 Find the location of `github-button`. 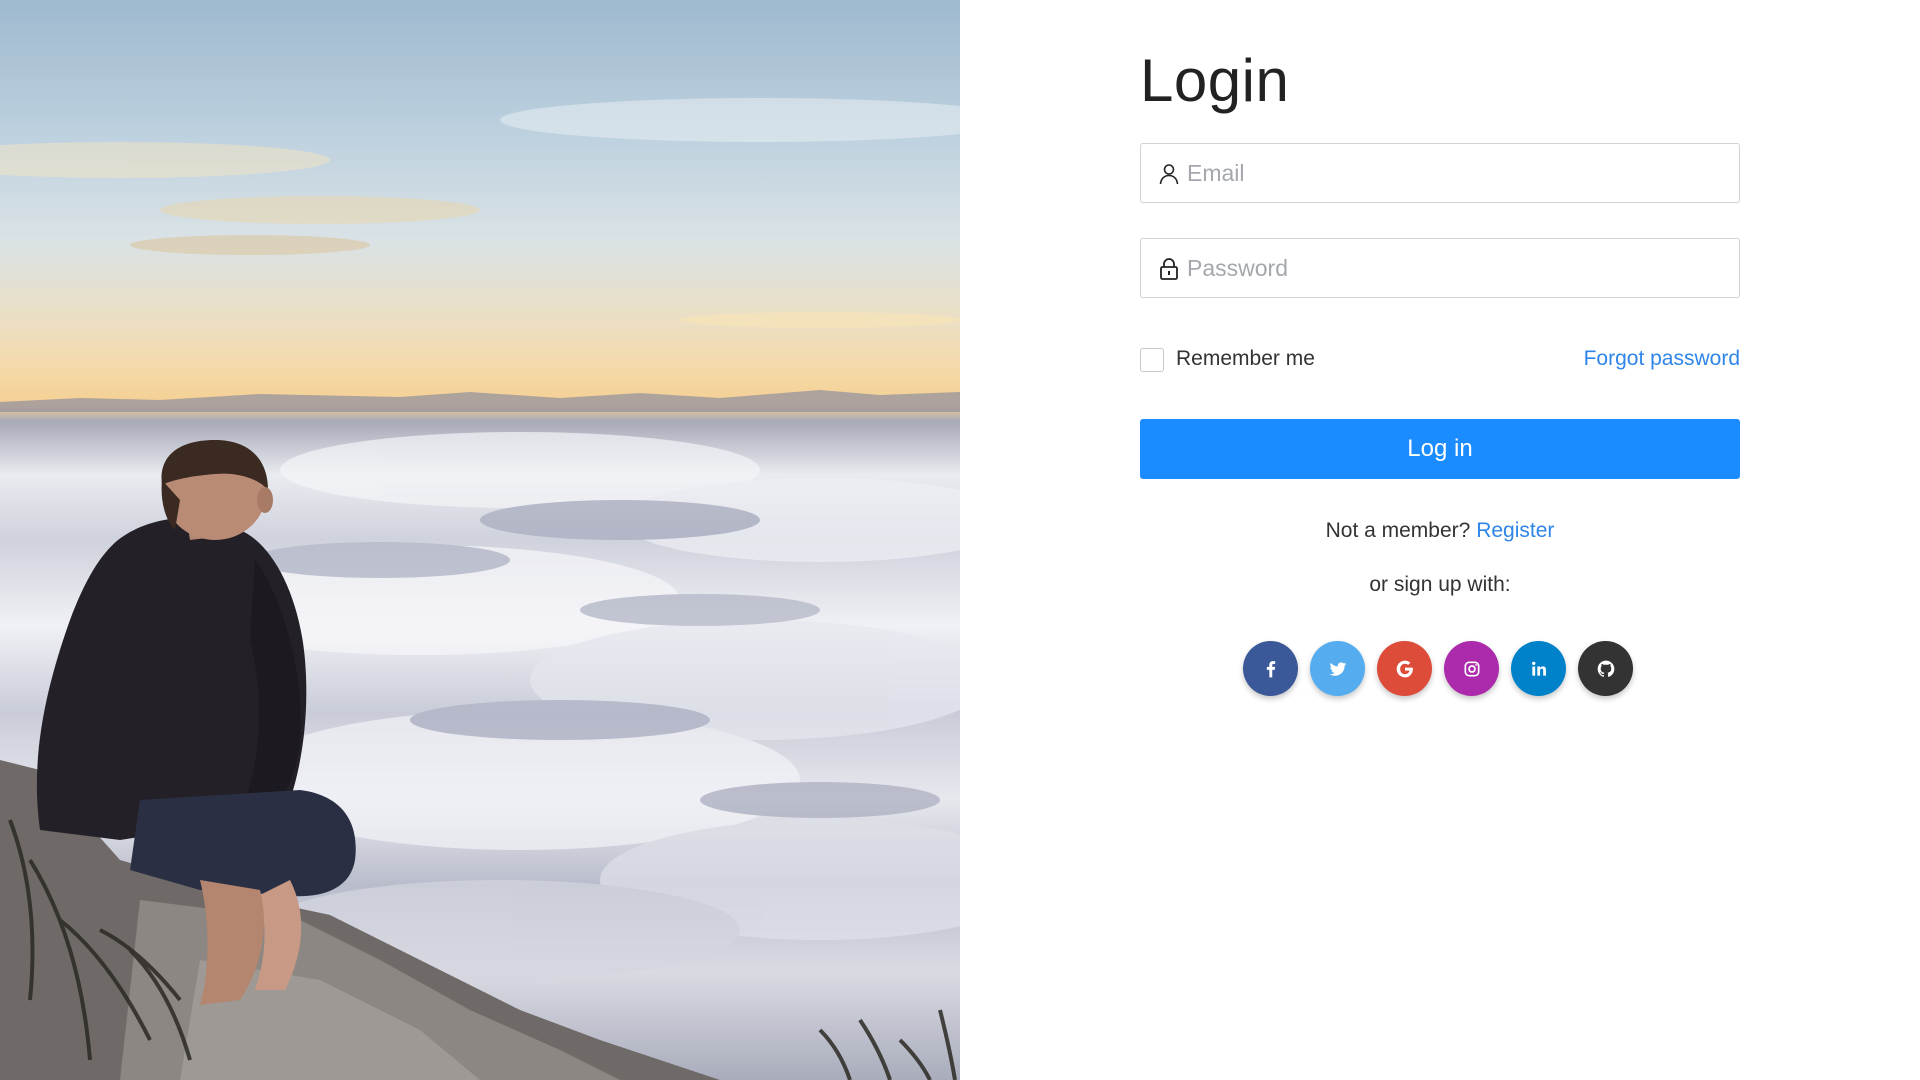

github-button is located at coordinates (1605, 668).